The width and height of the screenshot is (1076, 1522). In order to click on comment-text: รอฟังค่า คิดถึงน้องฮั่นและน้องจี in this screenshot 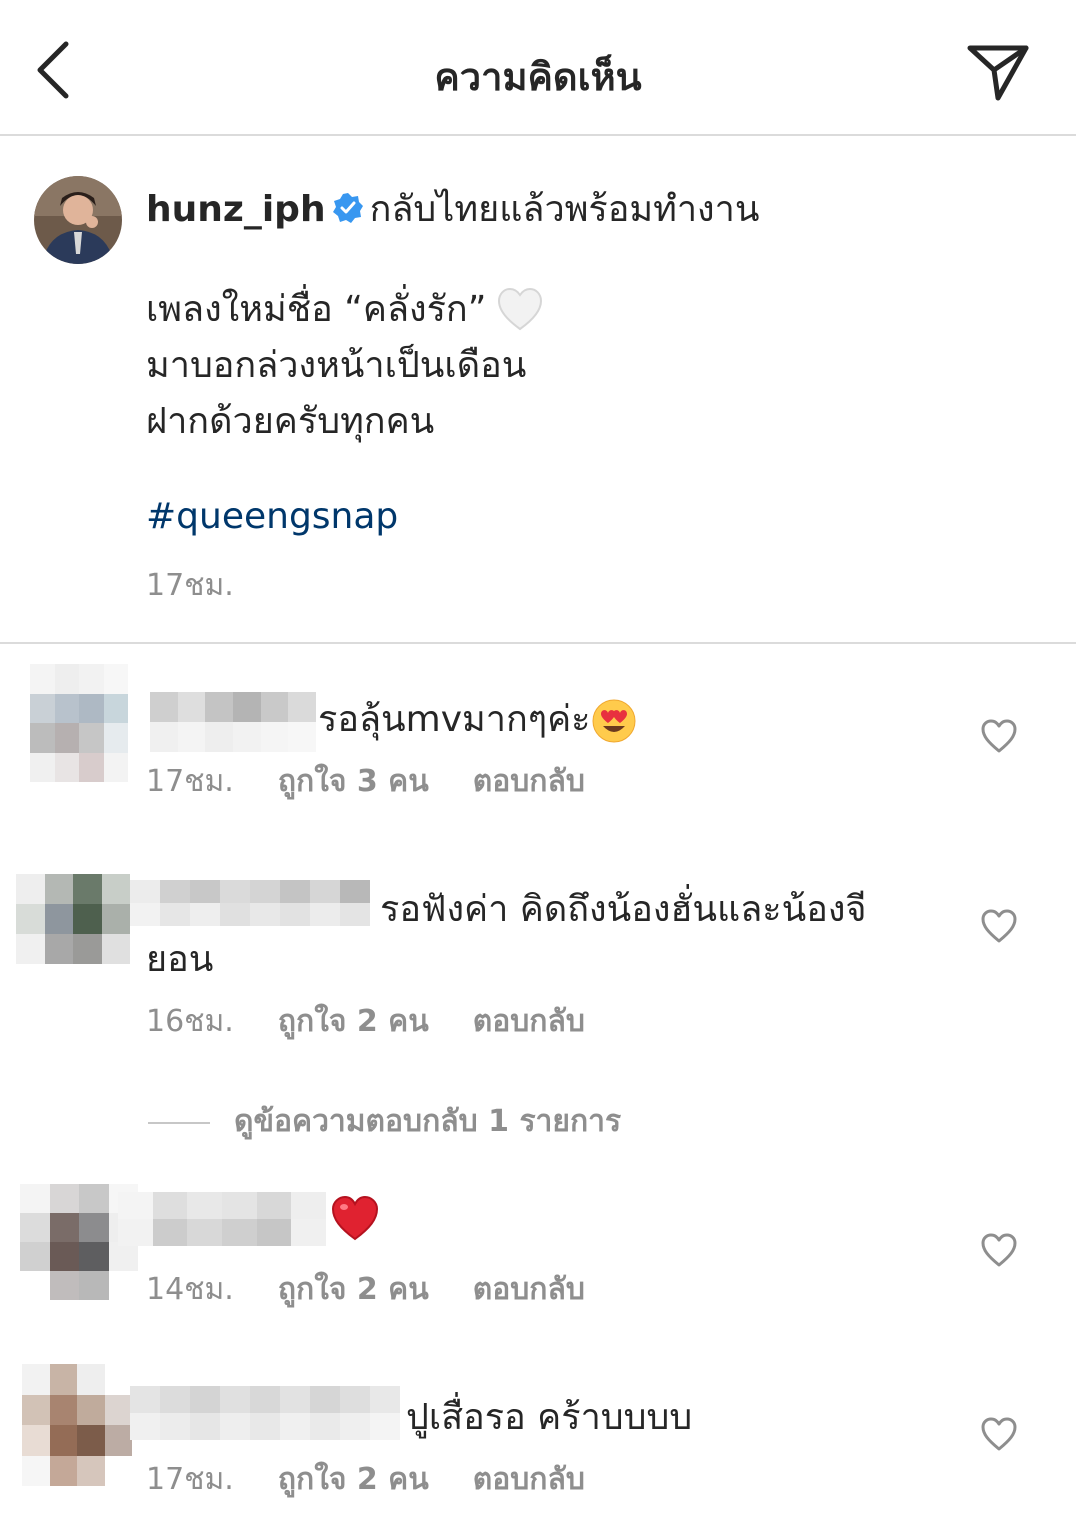, I will do `click(623, 909)`.